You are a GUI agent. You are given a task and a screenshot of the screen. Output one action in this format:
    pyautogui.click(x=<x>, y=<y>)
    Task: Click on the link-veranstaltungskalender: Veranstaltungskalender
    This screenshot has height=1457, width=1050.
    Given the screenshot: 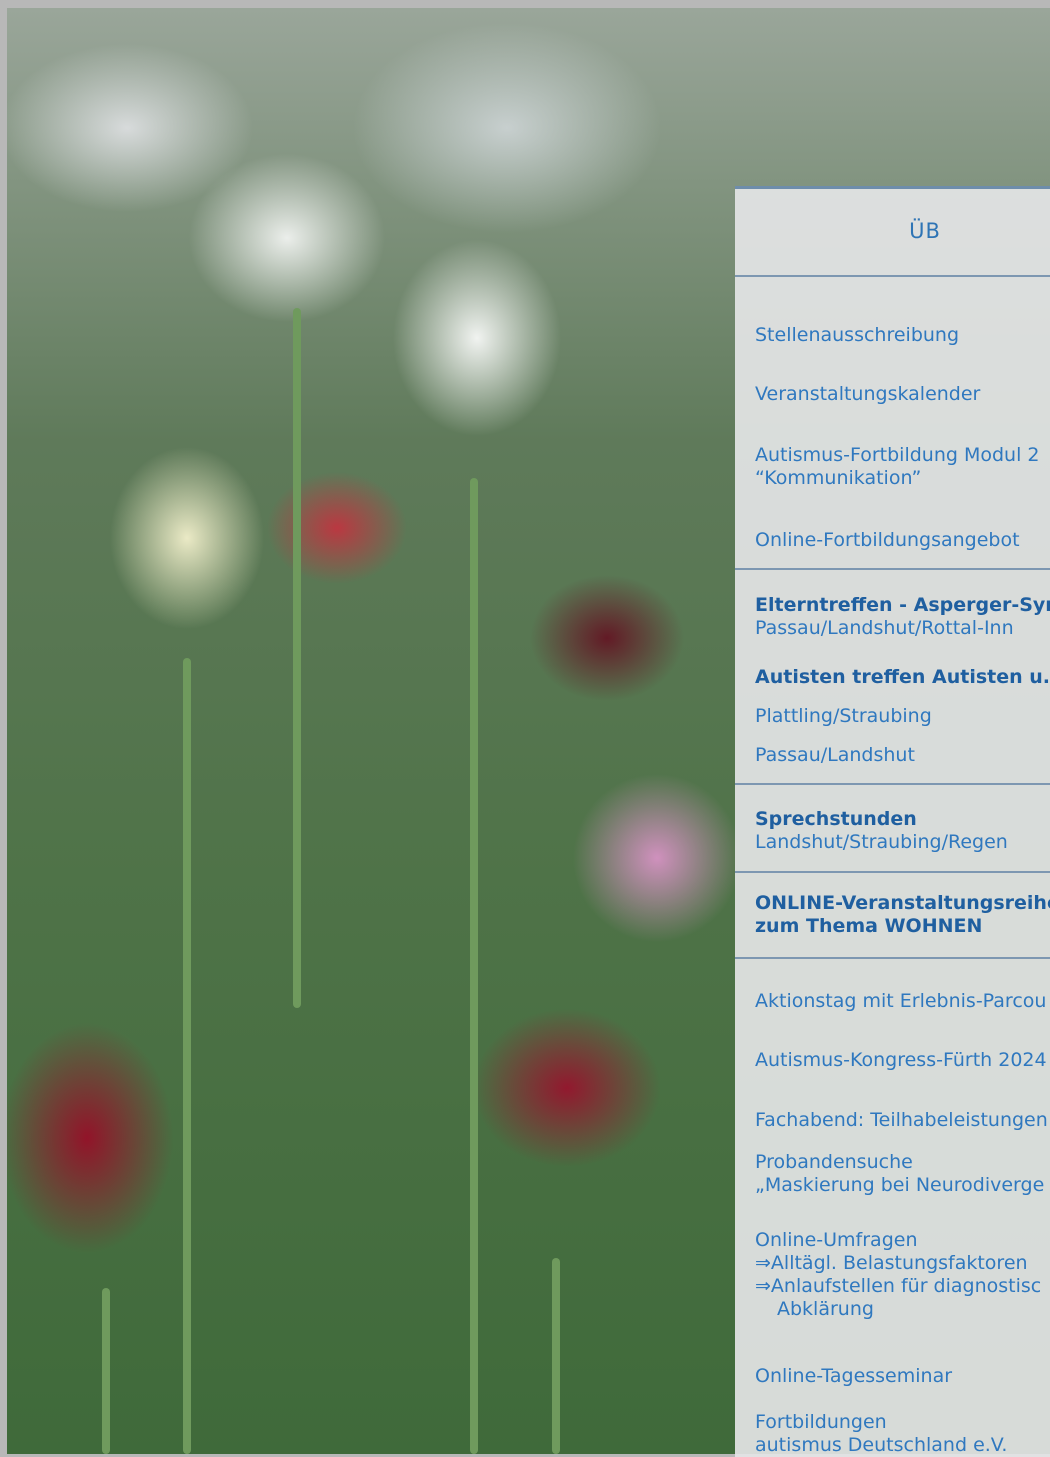 What is the action you would take?
    pyautogui.click(x=902, y=394)
    